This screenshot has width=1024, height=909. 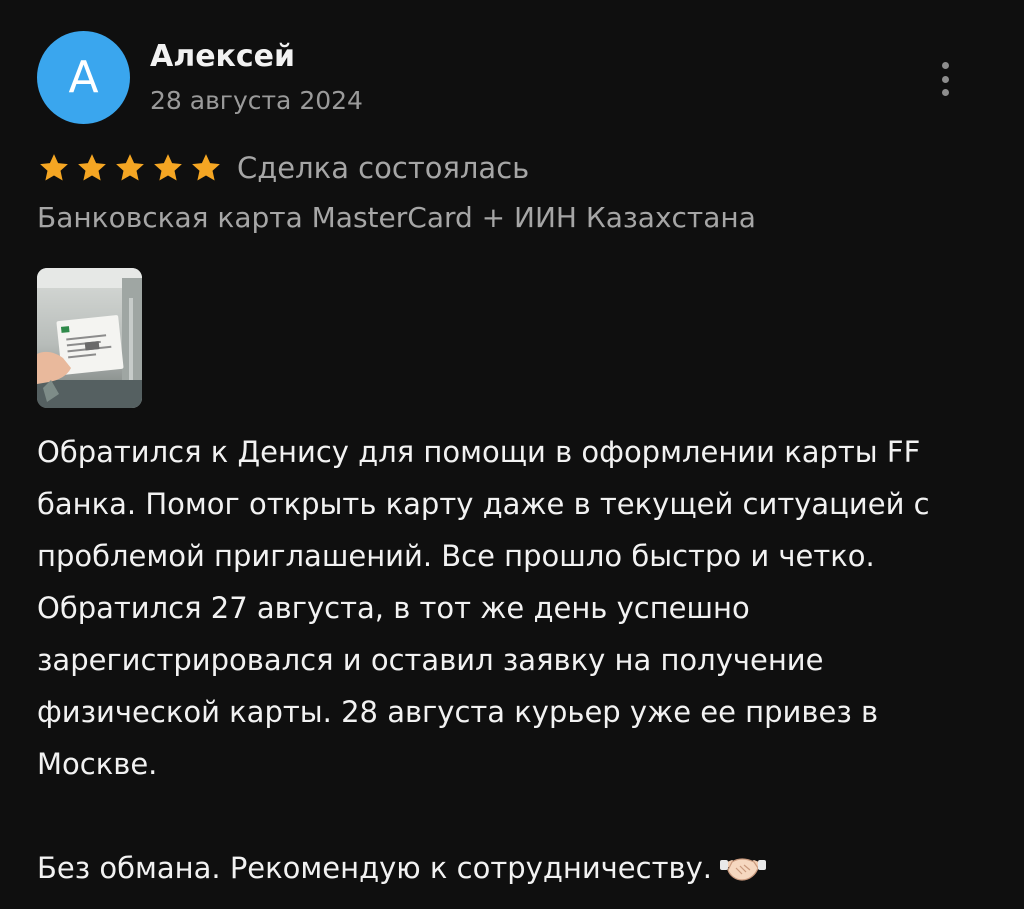 I want to click on star-rating, so click(x=132, y=168).